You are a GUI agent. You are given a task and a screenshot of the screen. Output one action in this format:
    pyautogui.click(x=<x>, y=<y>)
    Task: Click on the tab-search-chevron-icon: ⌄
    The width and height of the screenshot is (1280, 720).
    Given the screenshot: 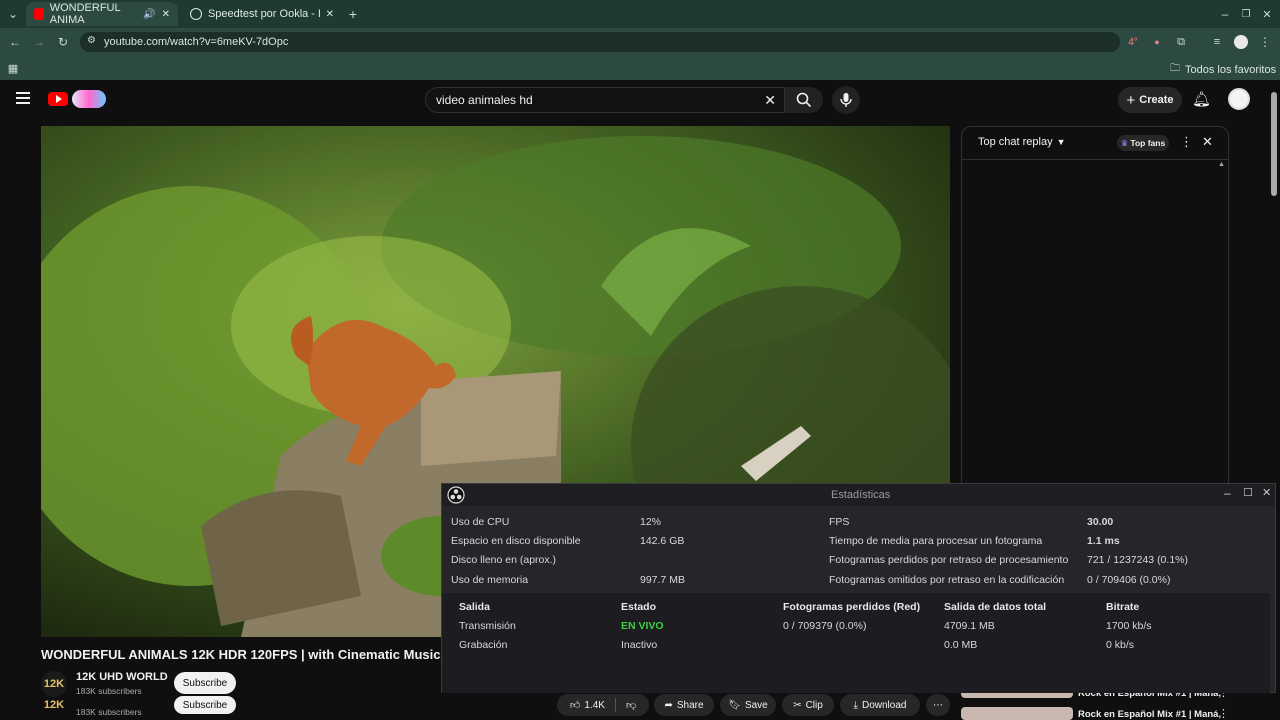 What is the action you would take?
    pyautogui.click(x=13, y=14)
    